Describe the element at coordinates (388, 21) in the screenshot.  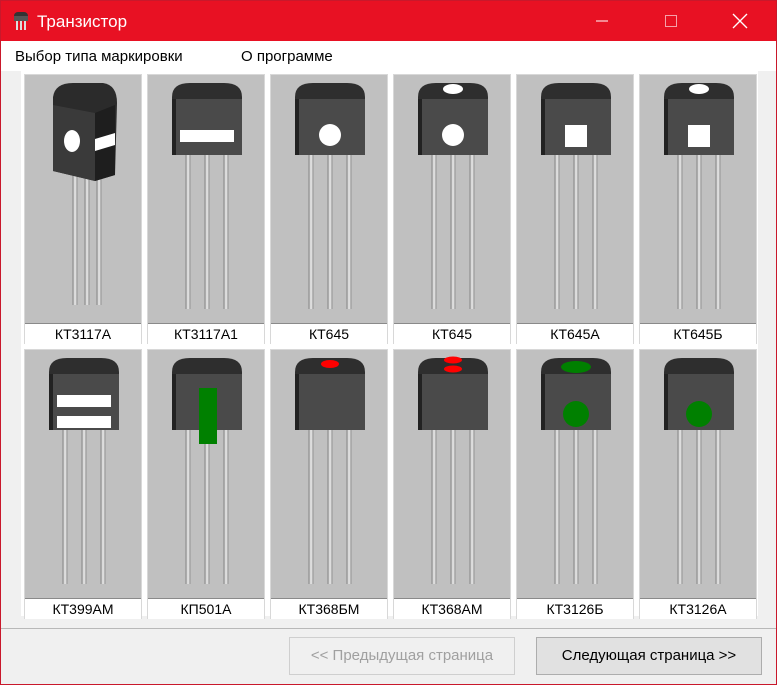
I see `title-bar: Транзистор` at that location.